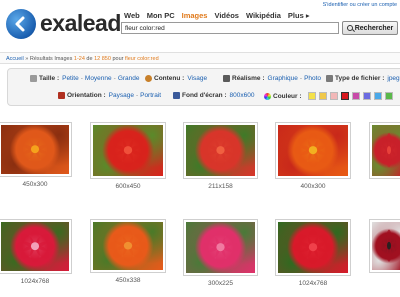 This screenshot has width=400, height=297. Describe the element at coordinates (142, 59) in the screenshot. I see `results-query: fleur color:red` at that location.